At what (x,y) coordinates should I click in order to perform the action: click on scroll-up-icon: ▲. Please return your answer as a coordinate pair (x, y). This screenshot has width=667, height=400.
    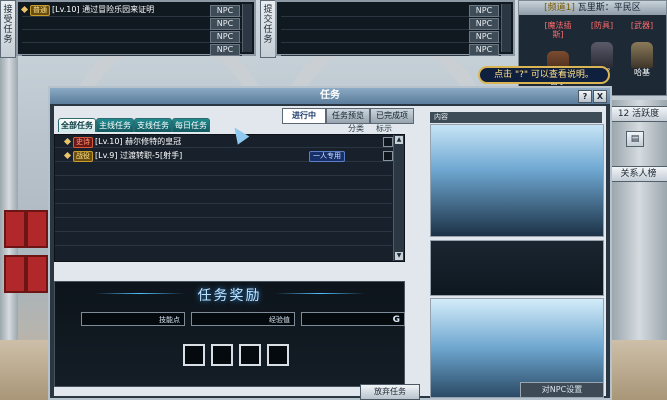
    Looking at the image, I should click on (399, 140).